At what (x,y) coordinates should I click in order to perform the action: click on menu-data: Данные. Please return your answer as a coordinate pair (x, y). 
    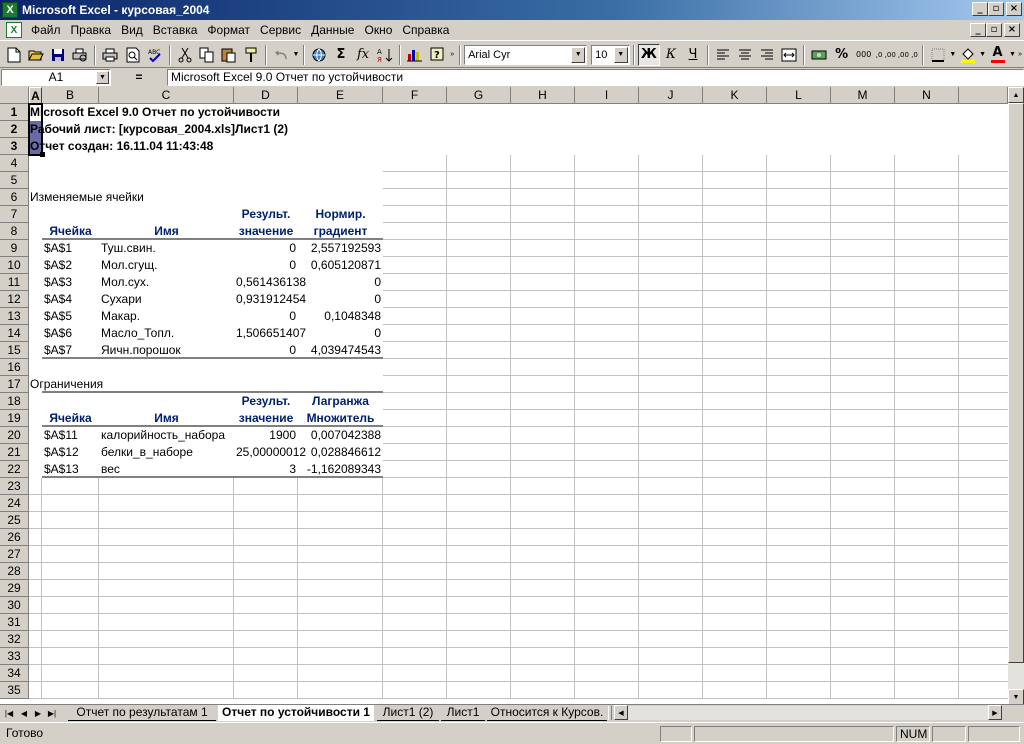
    Looking at the image, I should click on (332, 30).